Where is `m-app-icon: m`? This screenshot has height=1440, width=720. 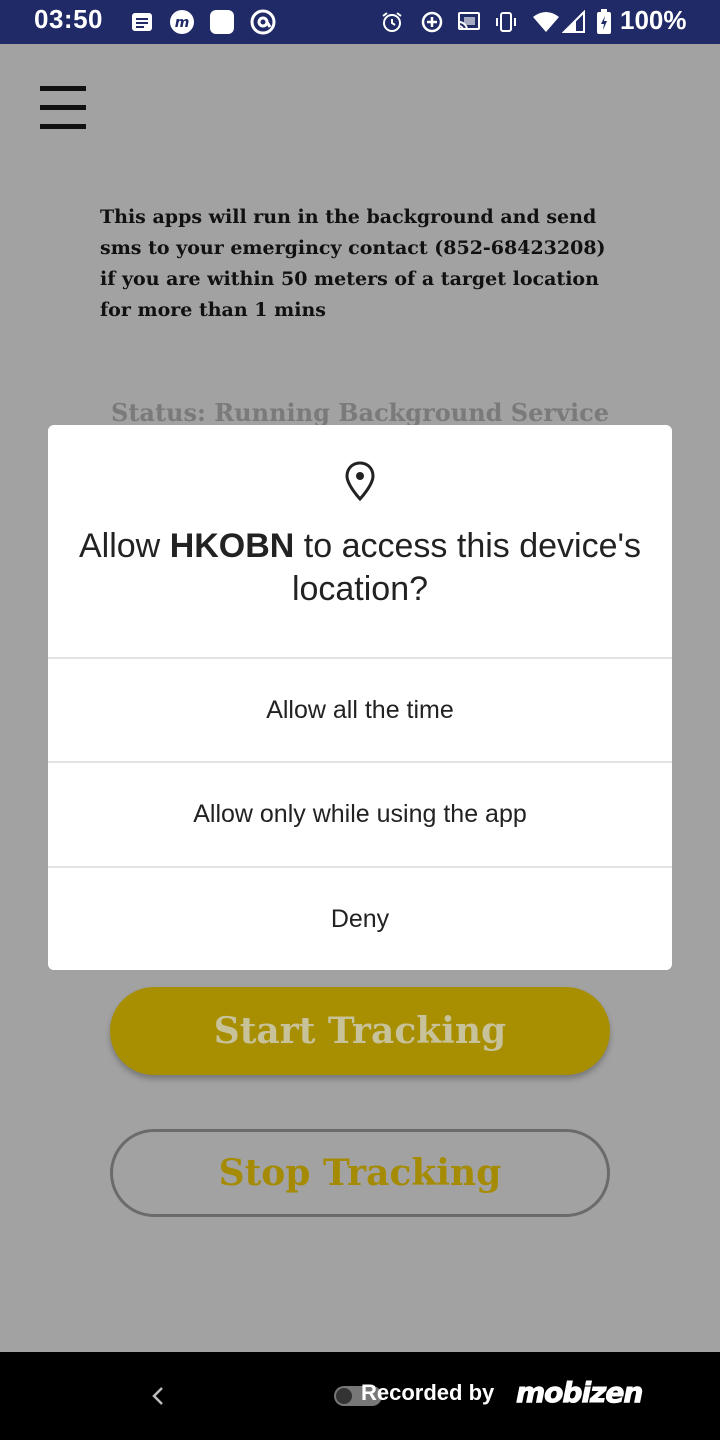 m-app-icon: m is located at coordinates (182, 22).